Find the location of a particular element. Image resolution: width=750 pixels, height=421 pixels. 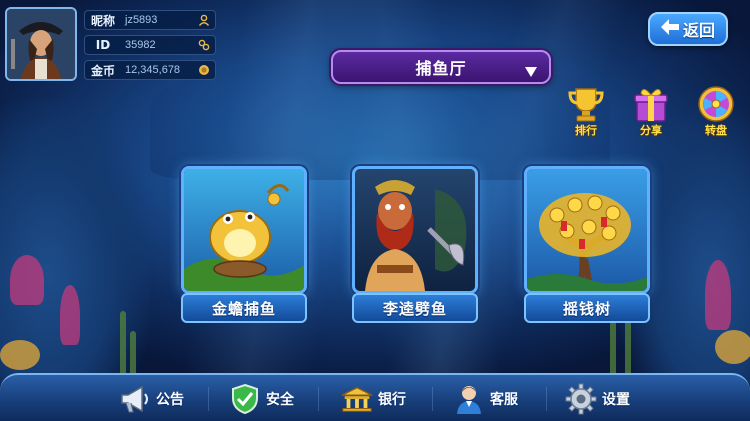

ranking-button: 排行 is located at coordinates (586, 111).